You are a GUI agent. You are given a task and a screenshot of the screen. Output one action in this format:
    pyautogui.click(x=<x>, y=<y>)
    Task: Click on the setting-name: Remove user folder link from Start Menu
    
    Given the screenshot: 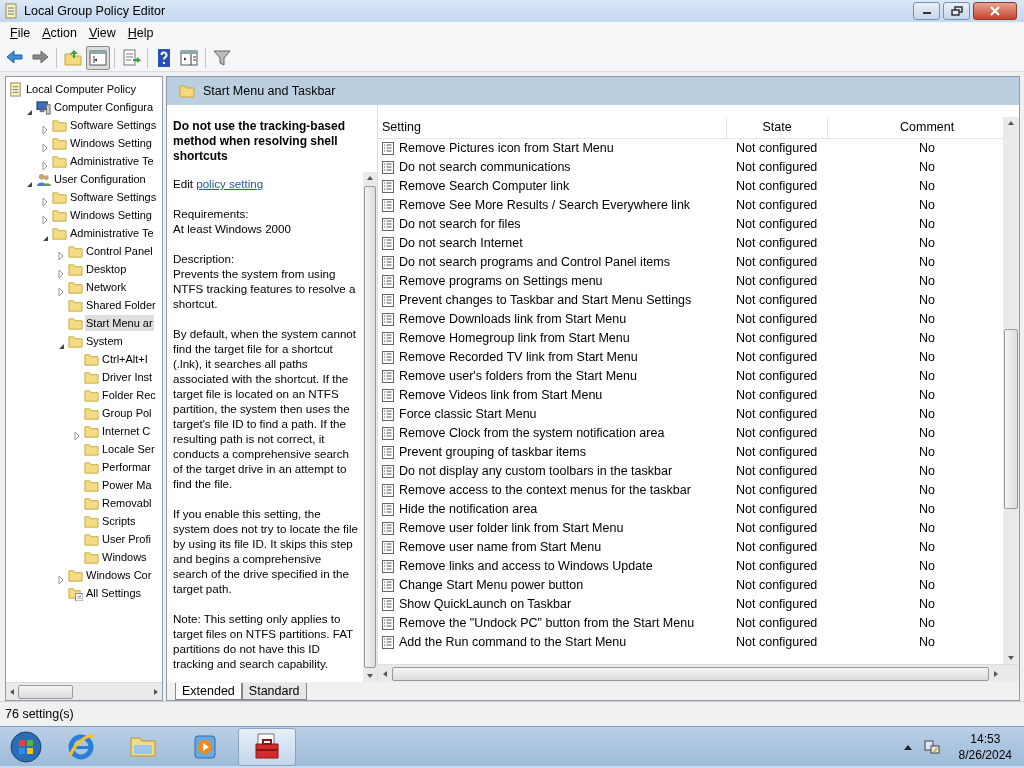 What is the action you would take?
    pyautogui.click(x=511, y=528)
    